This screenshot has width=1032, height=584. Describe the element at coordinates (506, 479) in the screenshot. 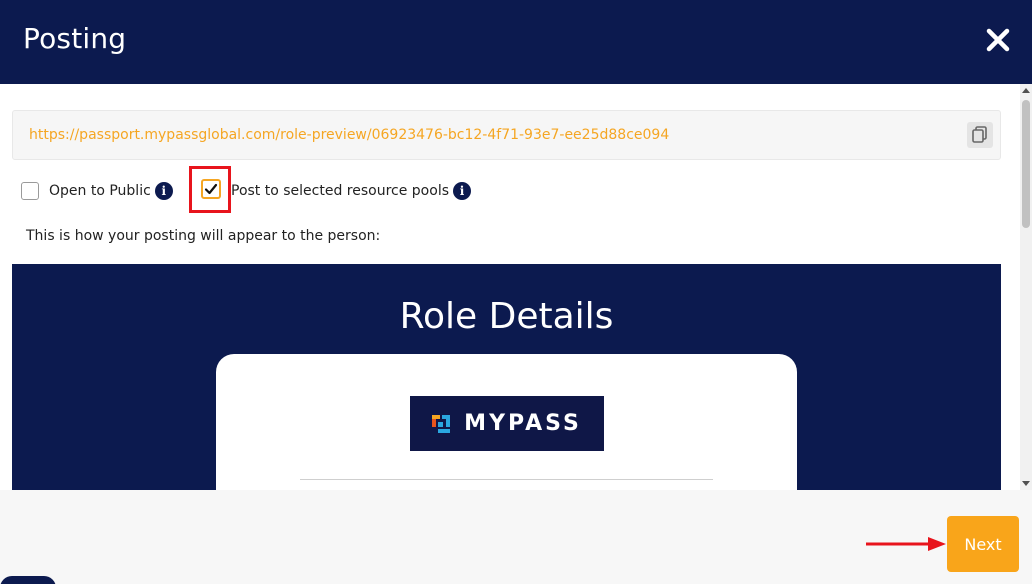

I see `divider` at that location.